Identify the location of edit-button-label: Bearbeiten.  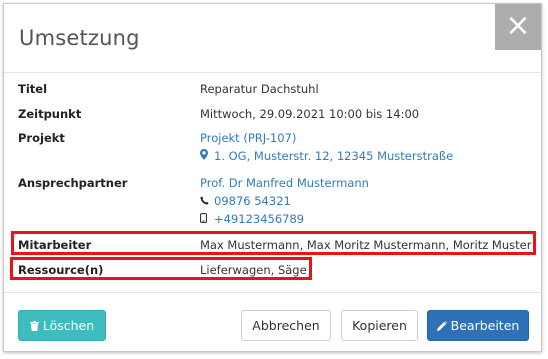
(485, 325).